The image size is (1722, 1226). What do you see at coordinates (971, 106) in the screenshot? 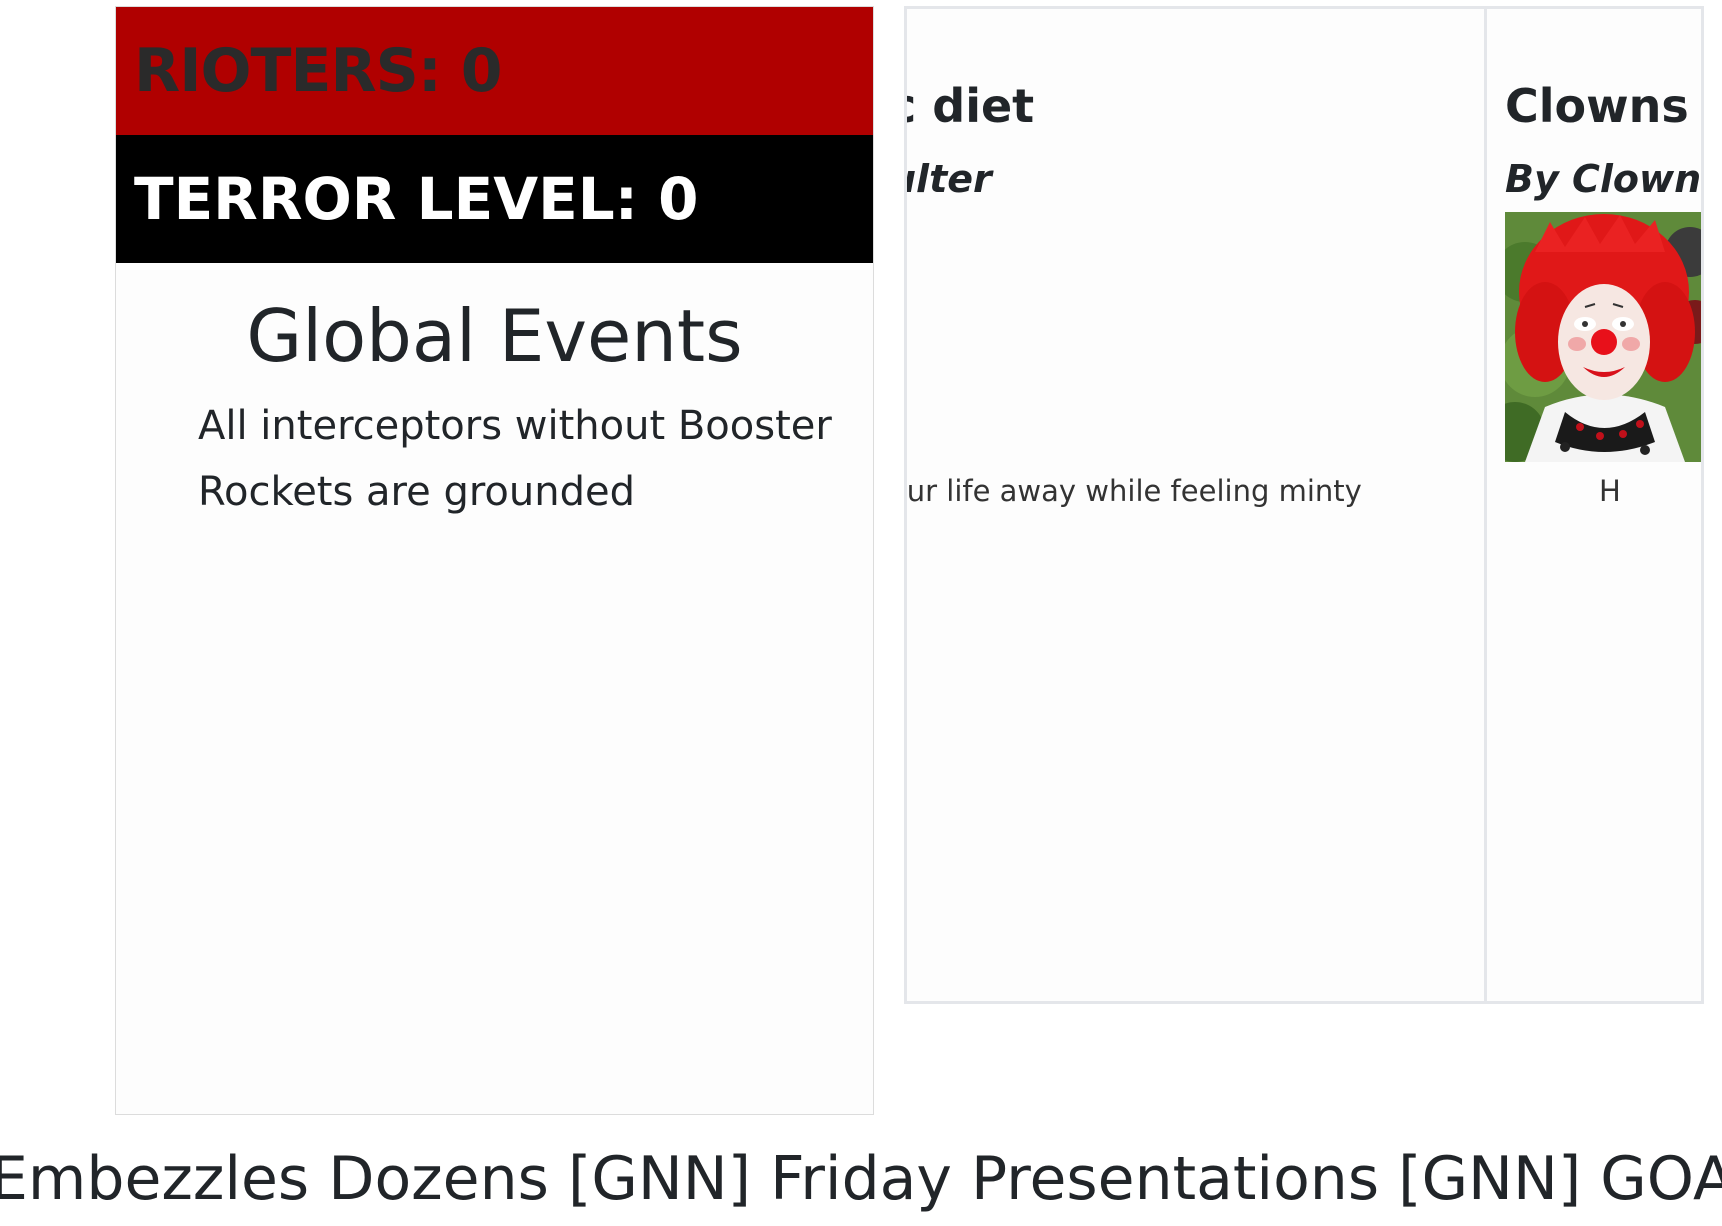
I see `news-card-title: c diet` at bounding box center [971, 106].